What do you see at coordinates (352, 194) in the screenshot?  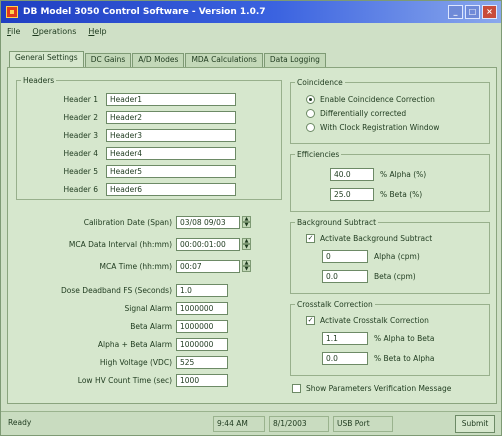 I see `beta-efficiency-input: 25.0` at bounding box center [352, 194].